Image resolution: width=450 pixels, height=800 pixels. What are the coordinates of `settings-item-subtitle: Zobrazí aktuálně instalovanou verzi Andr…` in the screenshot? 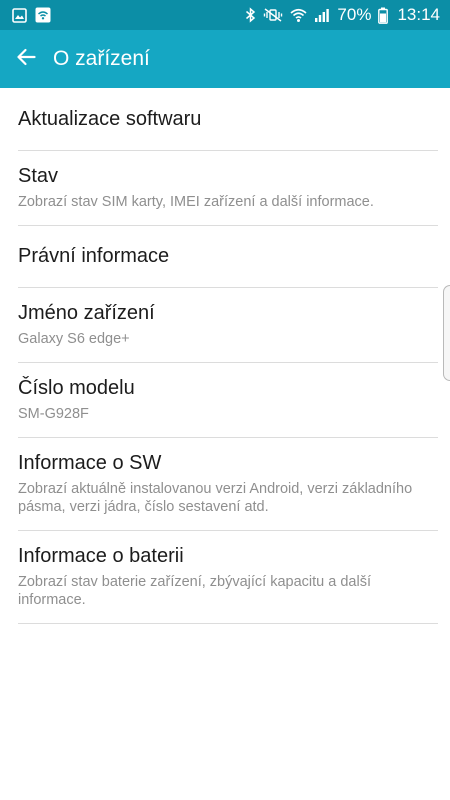 It's located at (215, 498).